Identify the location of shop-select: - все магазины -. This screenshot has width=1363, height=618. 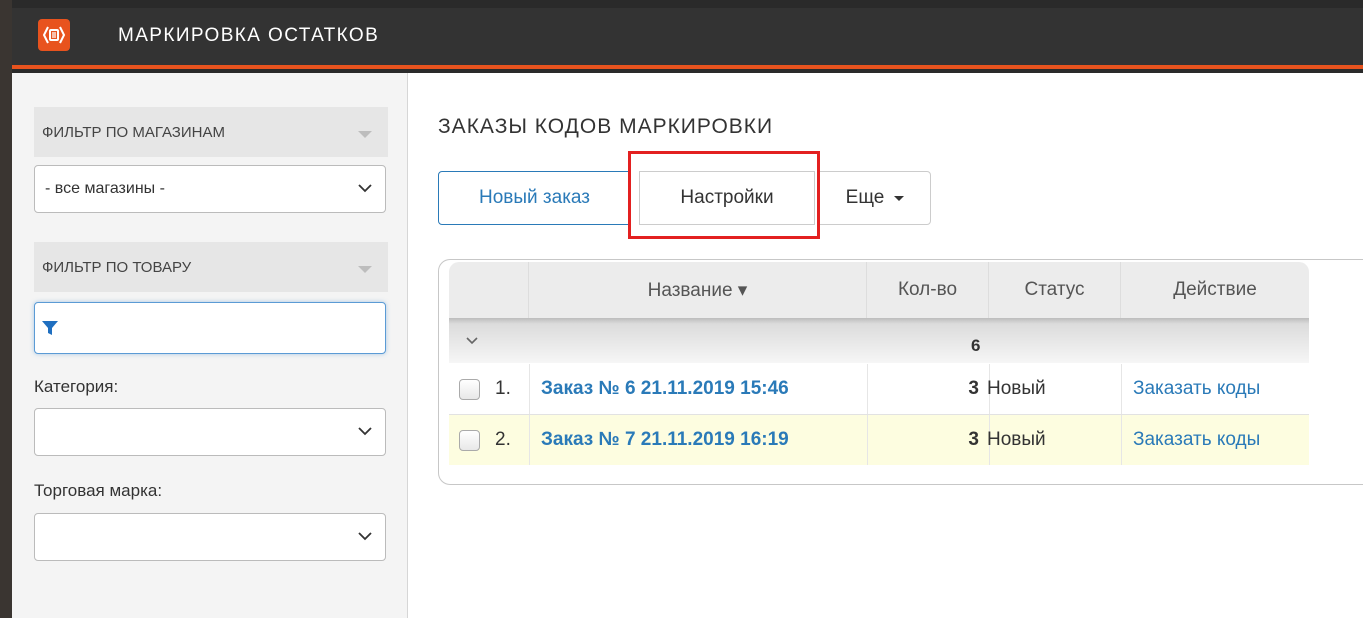
(210, 189).